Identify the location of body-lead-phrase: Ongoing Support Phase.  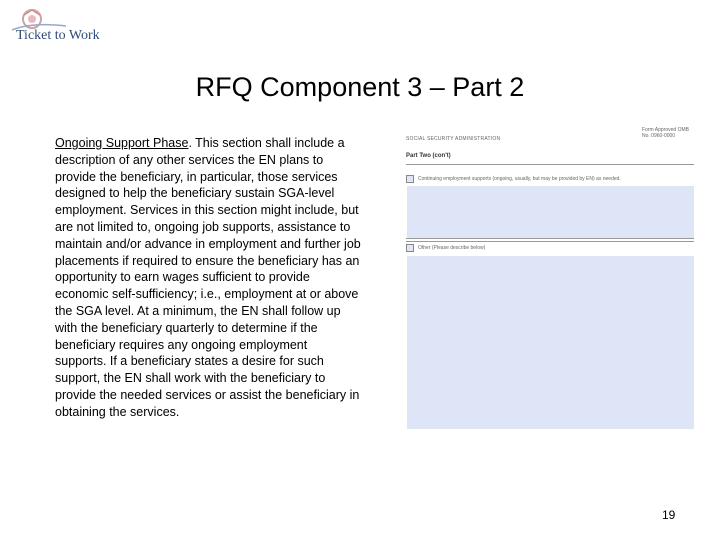
(122, 143).